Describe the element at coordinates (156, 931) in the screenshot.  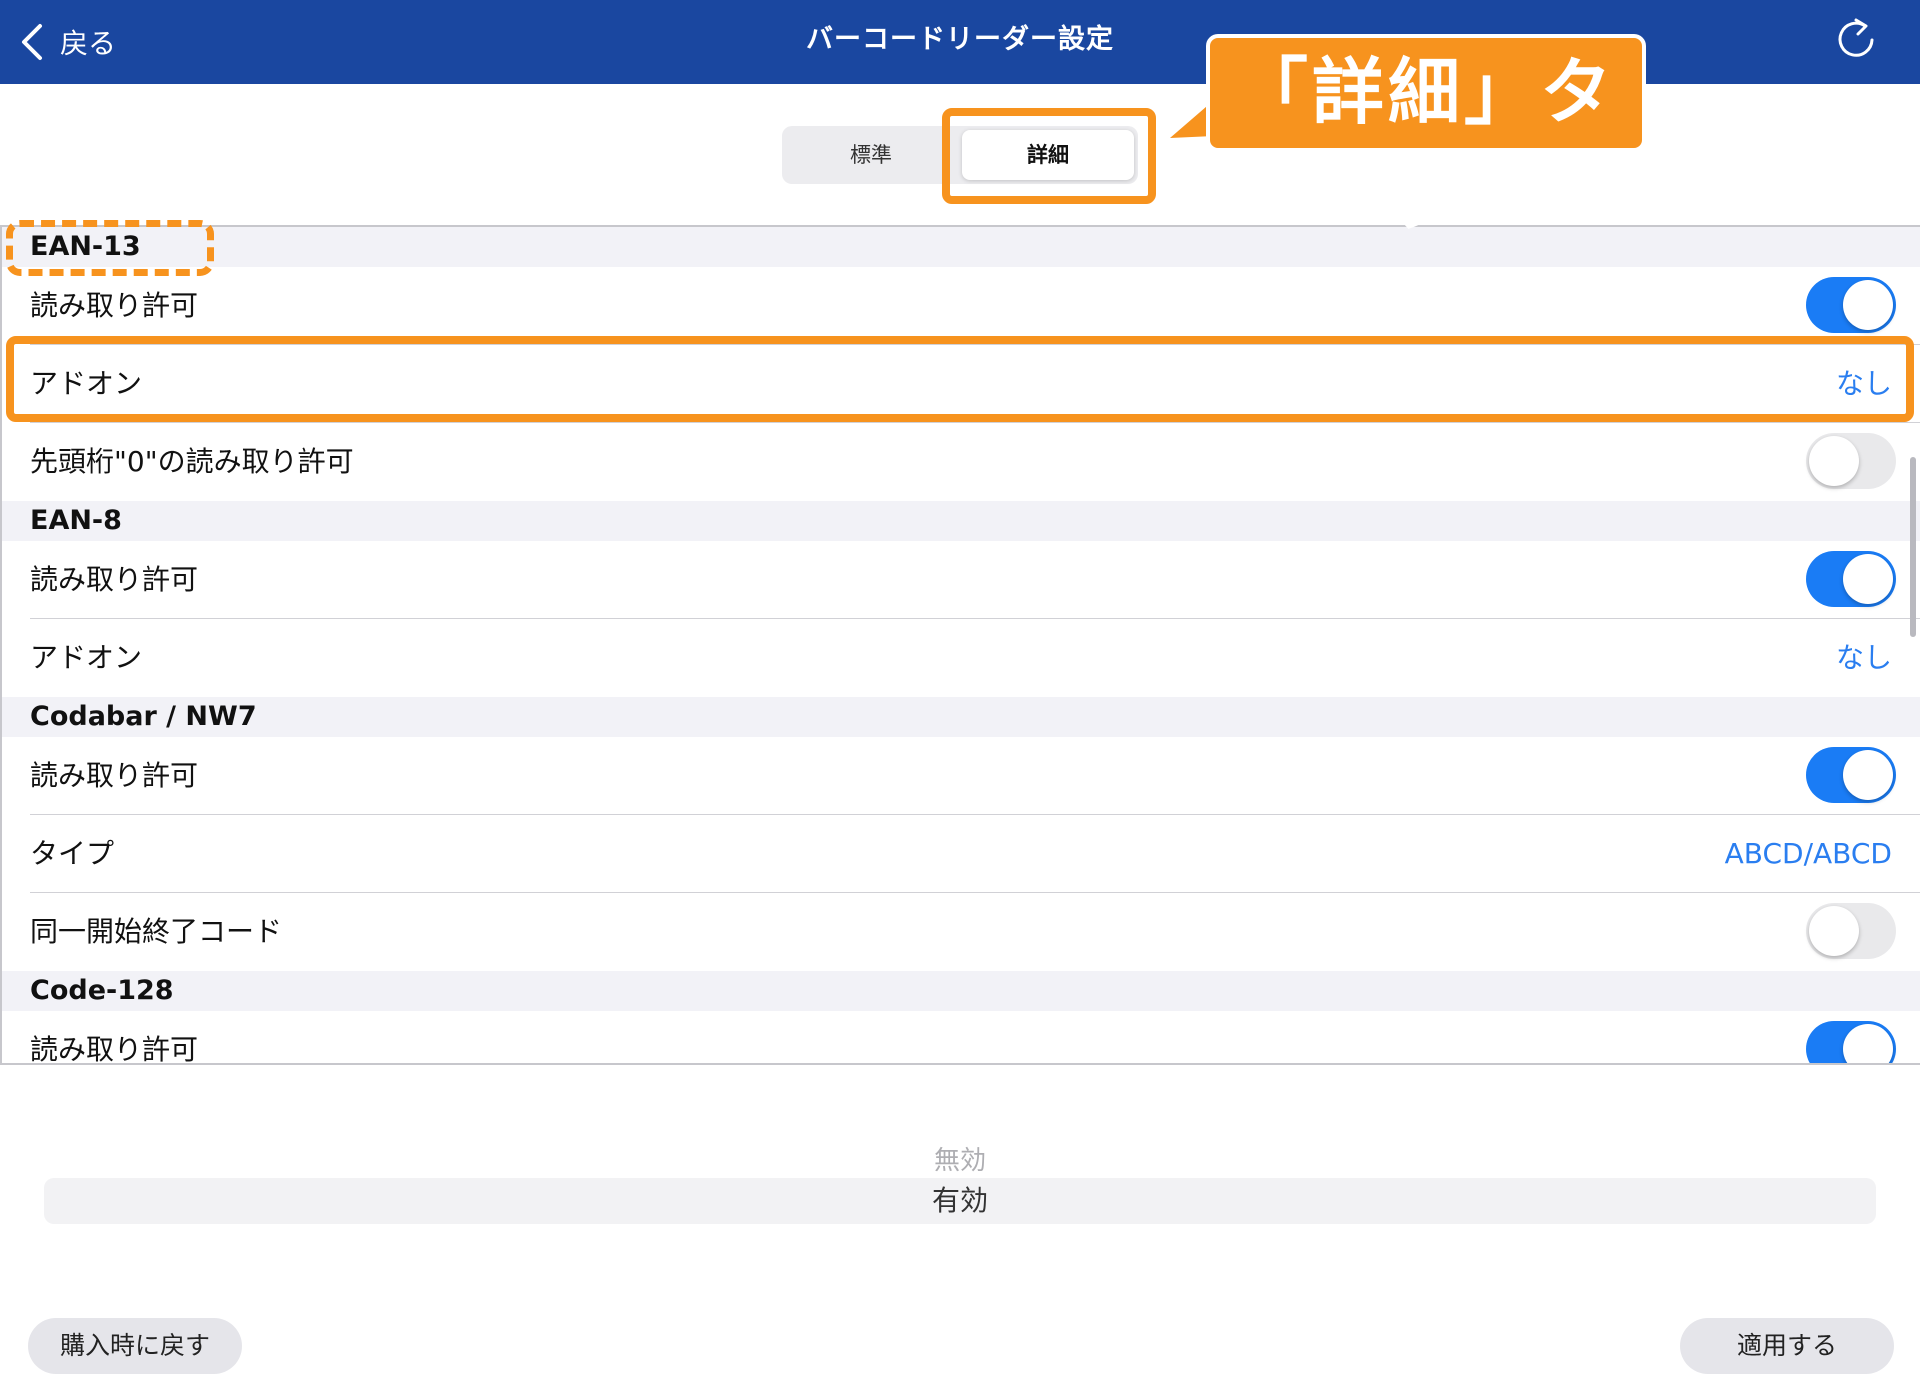
I see `row-label: 同一開始終了コード` at that location.